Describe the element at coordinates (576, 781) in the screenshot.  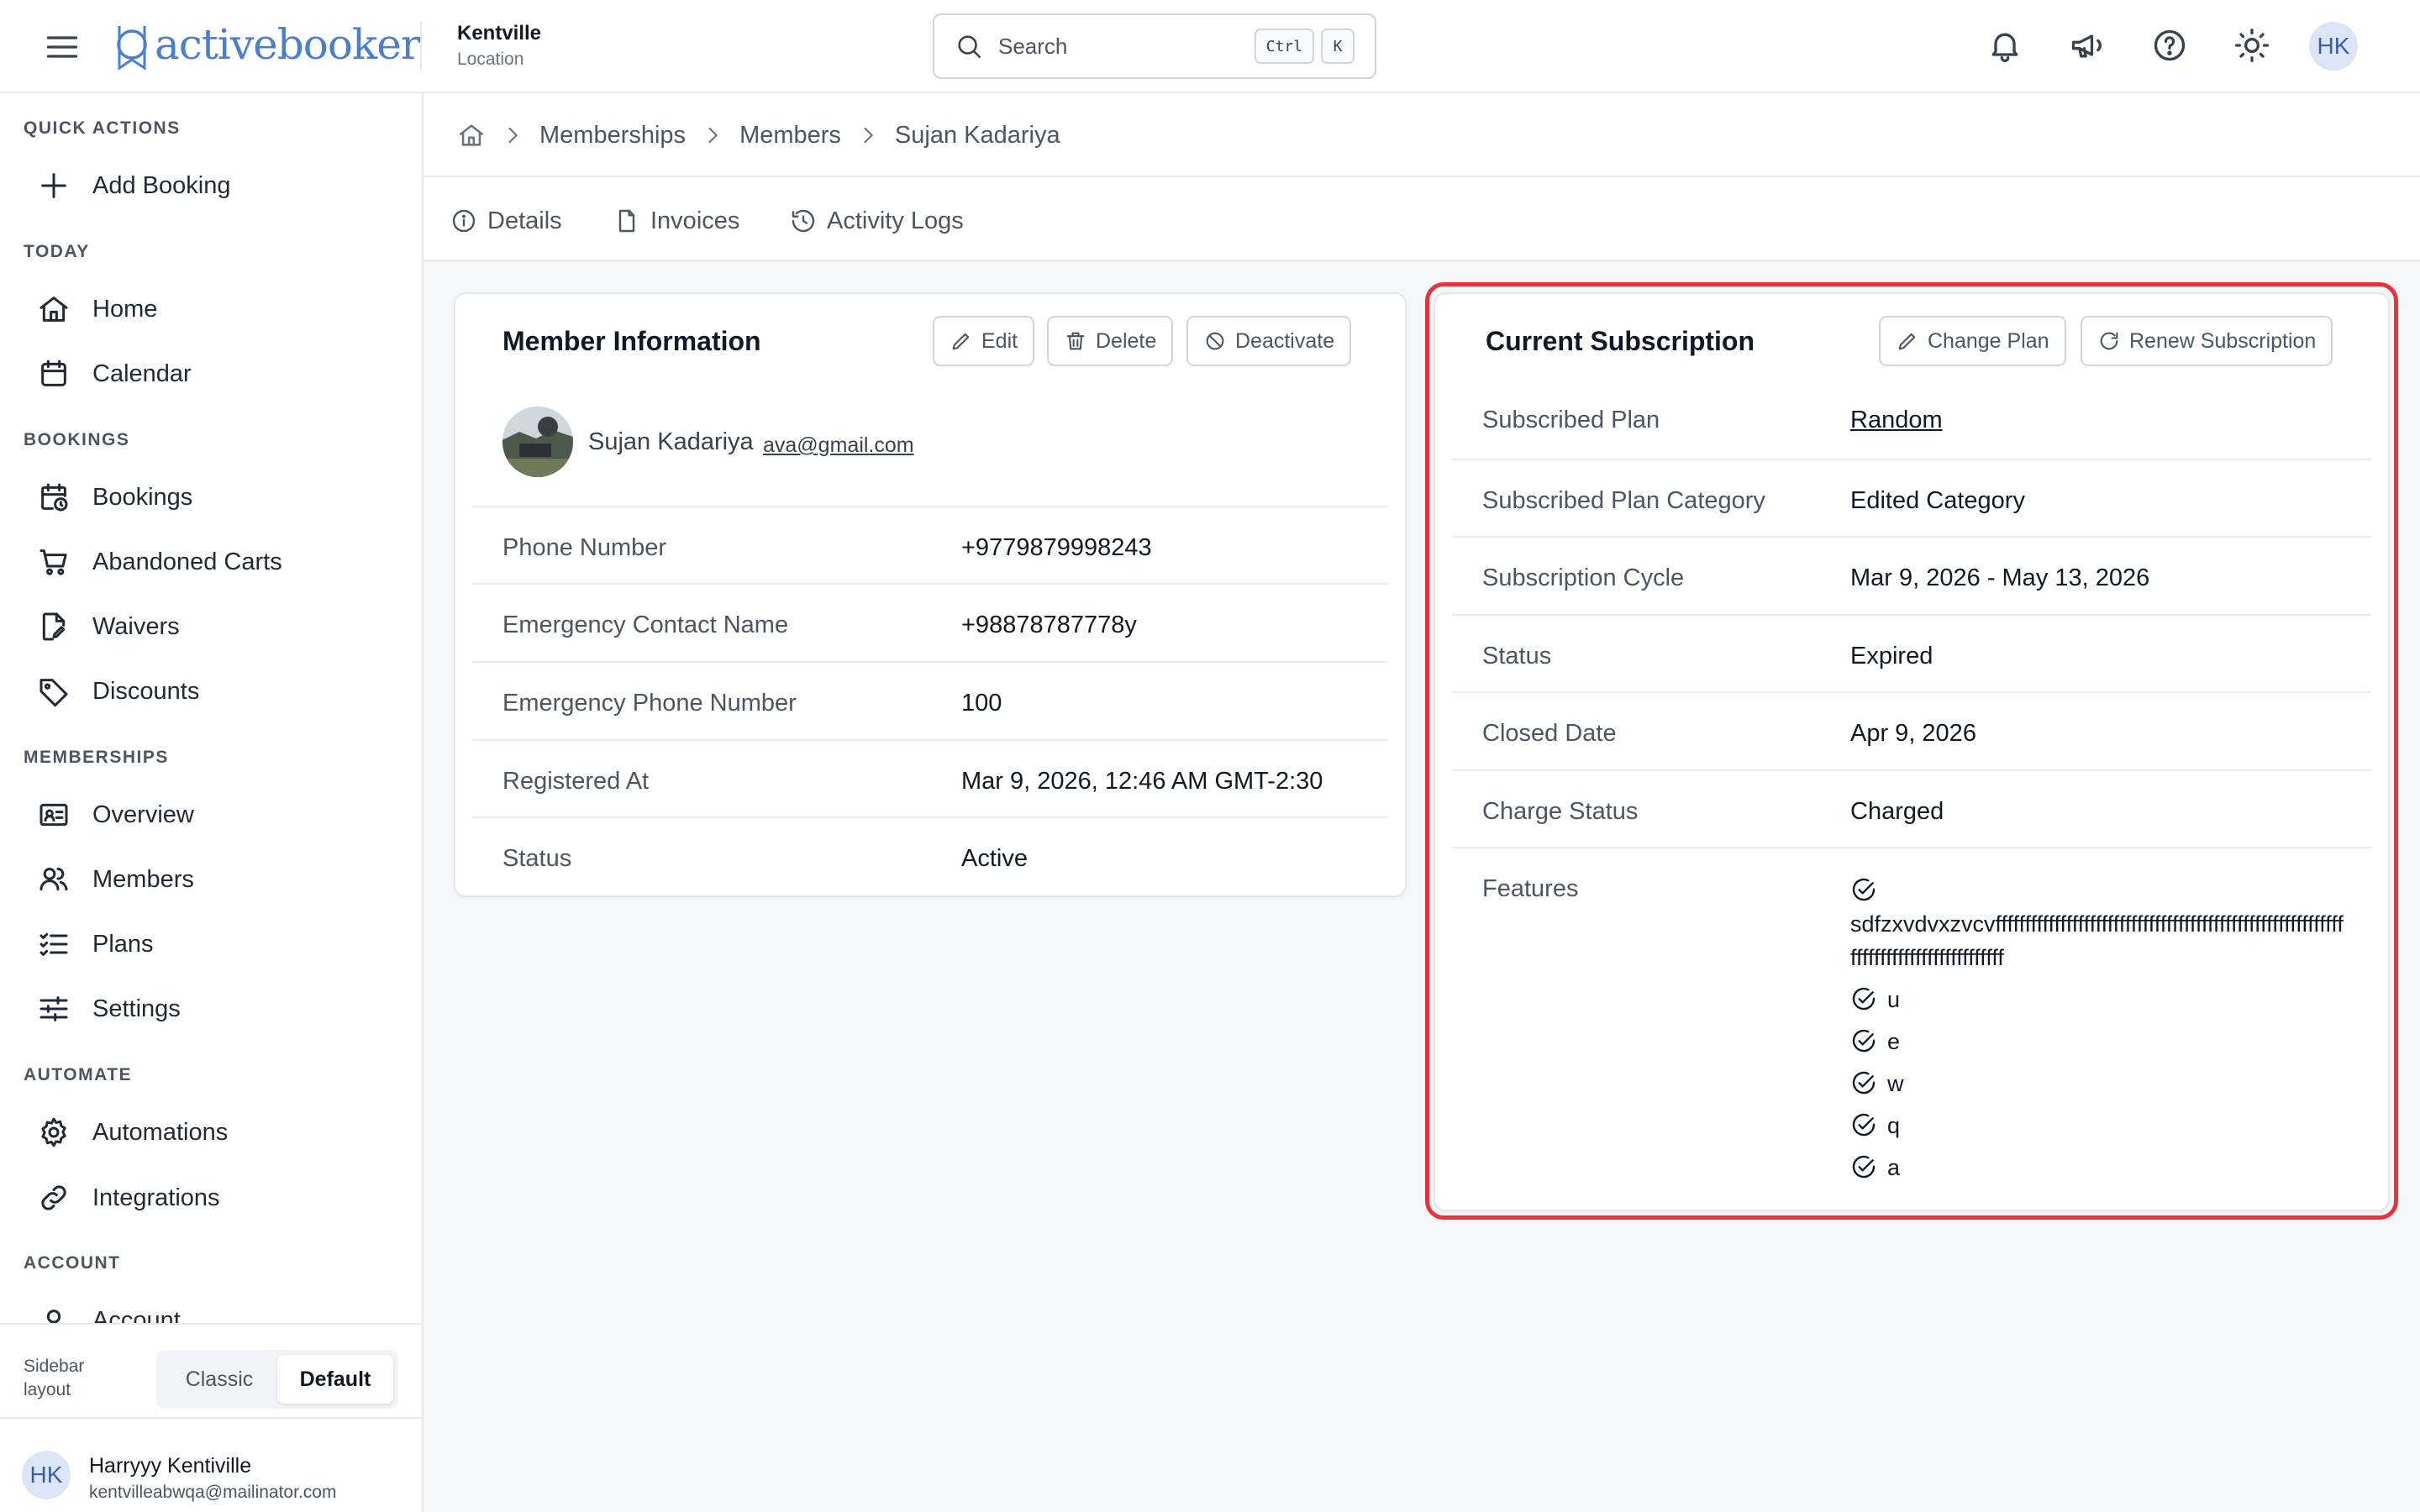
I see `row-label: Registered At` at that location.